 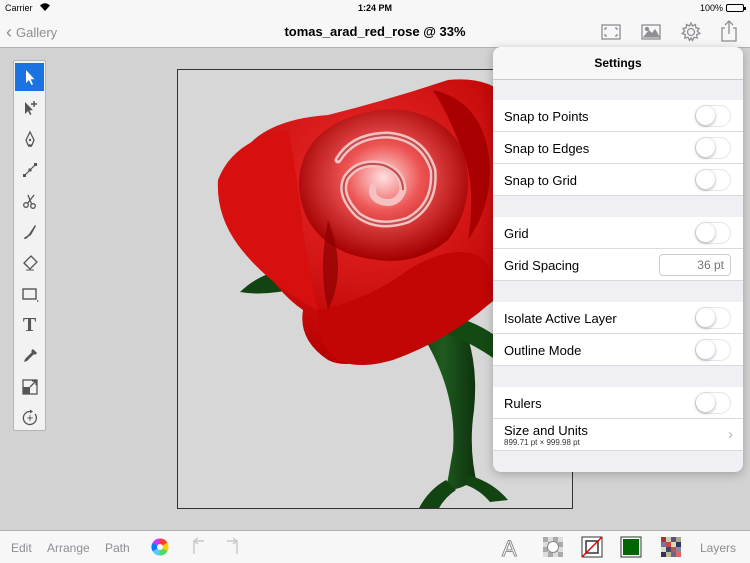 What do you see at coordinates (540, 180) in the screenshot?
I see `snap-to-grid-label: Snap to Grid` at bounding box center [540, 180].